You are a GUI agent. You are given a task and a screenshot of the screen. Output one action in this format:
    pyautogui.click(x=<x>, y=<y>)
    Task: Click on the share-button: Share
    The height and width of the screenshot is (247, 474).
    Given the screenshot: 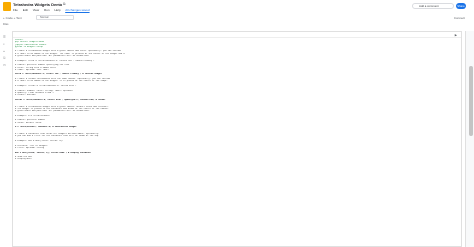 What is the action you would take?
    pyautogui.click(x=461, y=6)
    